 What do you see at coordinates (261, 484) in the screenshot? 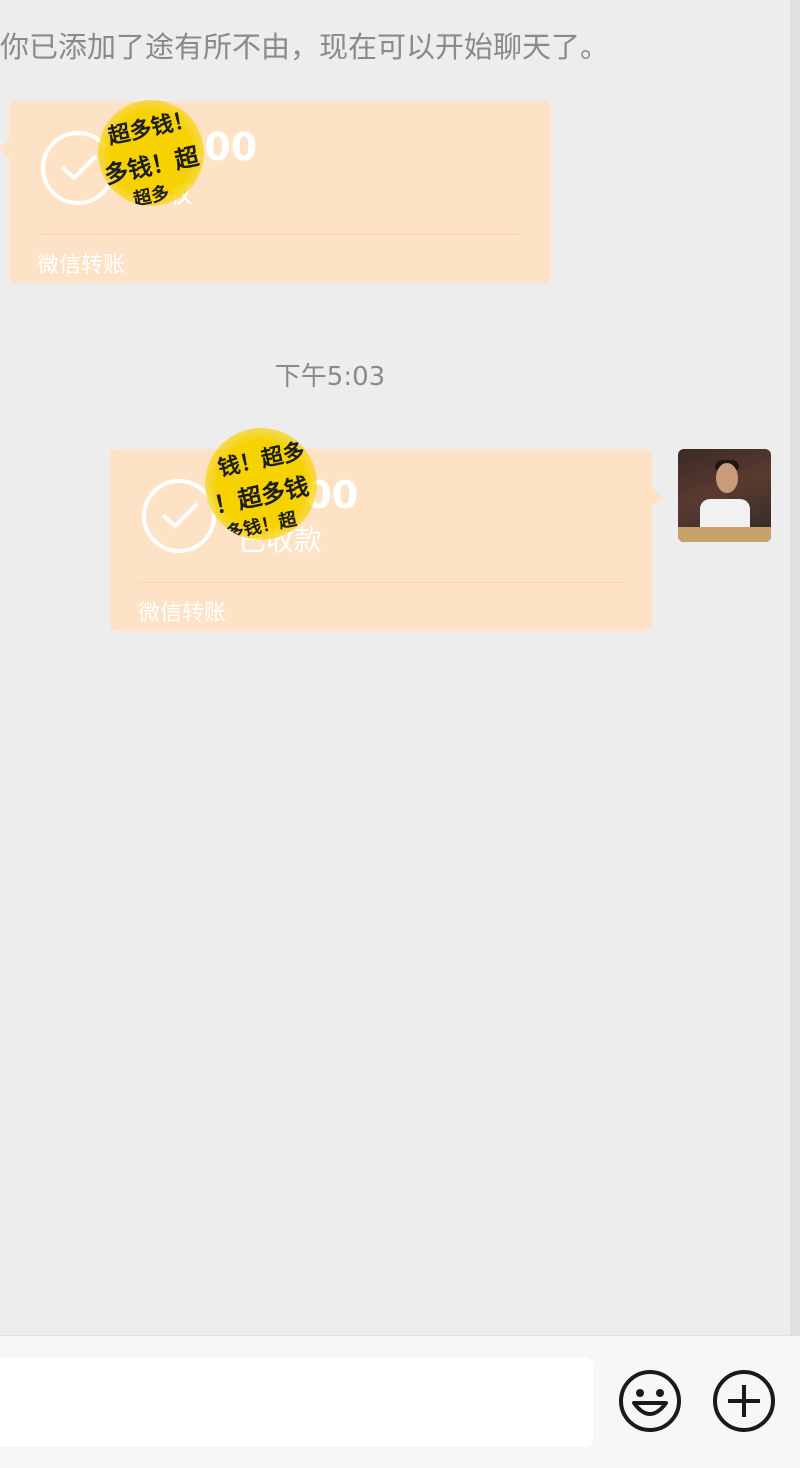
I see `money-sticker: 钱！超多 ！超多钱 多钱！超` at bounding box center [261, 484].